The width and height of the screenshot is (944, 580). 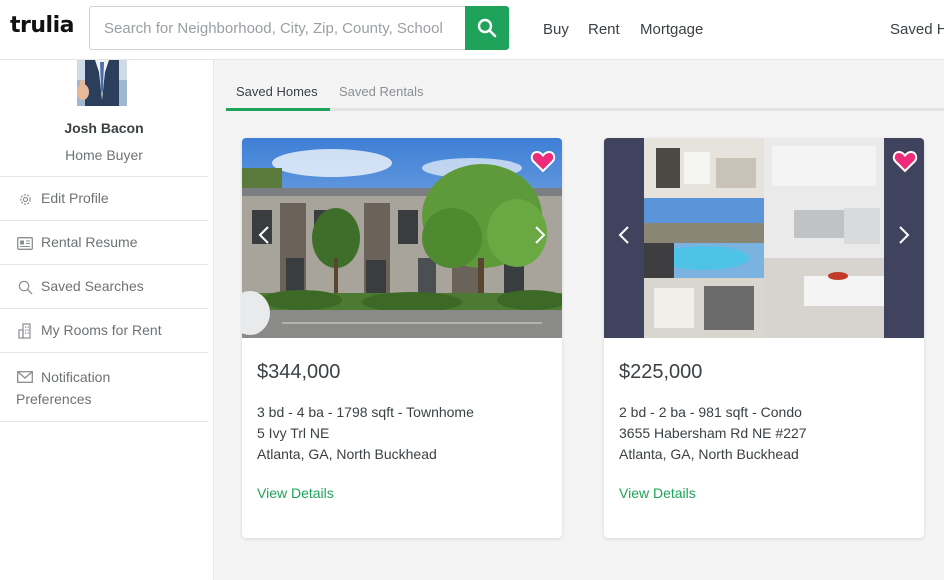 I want to click on nav-saved-label: Saved H, so click(x=917, y=29).